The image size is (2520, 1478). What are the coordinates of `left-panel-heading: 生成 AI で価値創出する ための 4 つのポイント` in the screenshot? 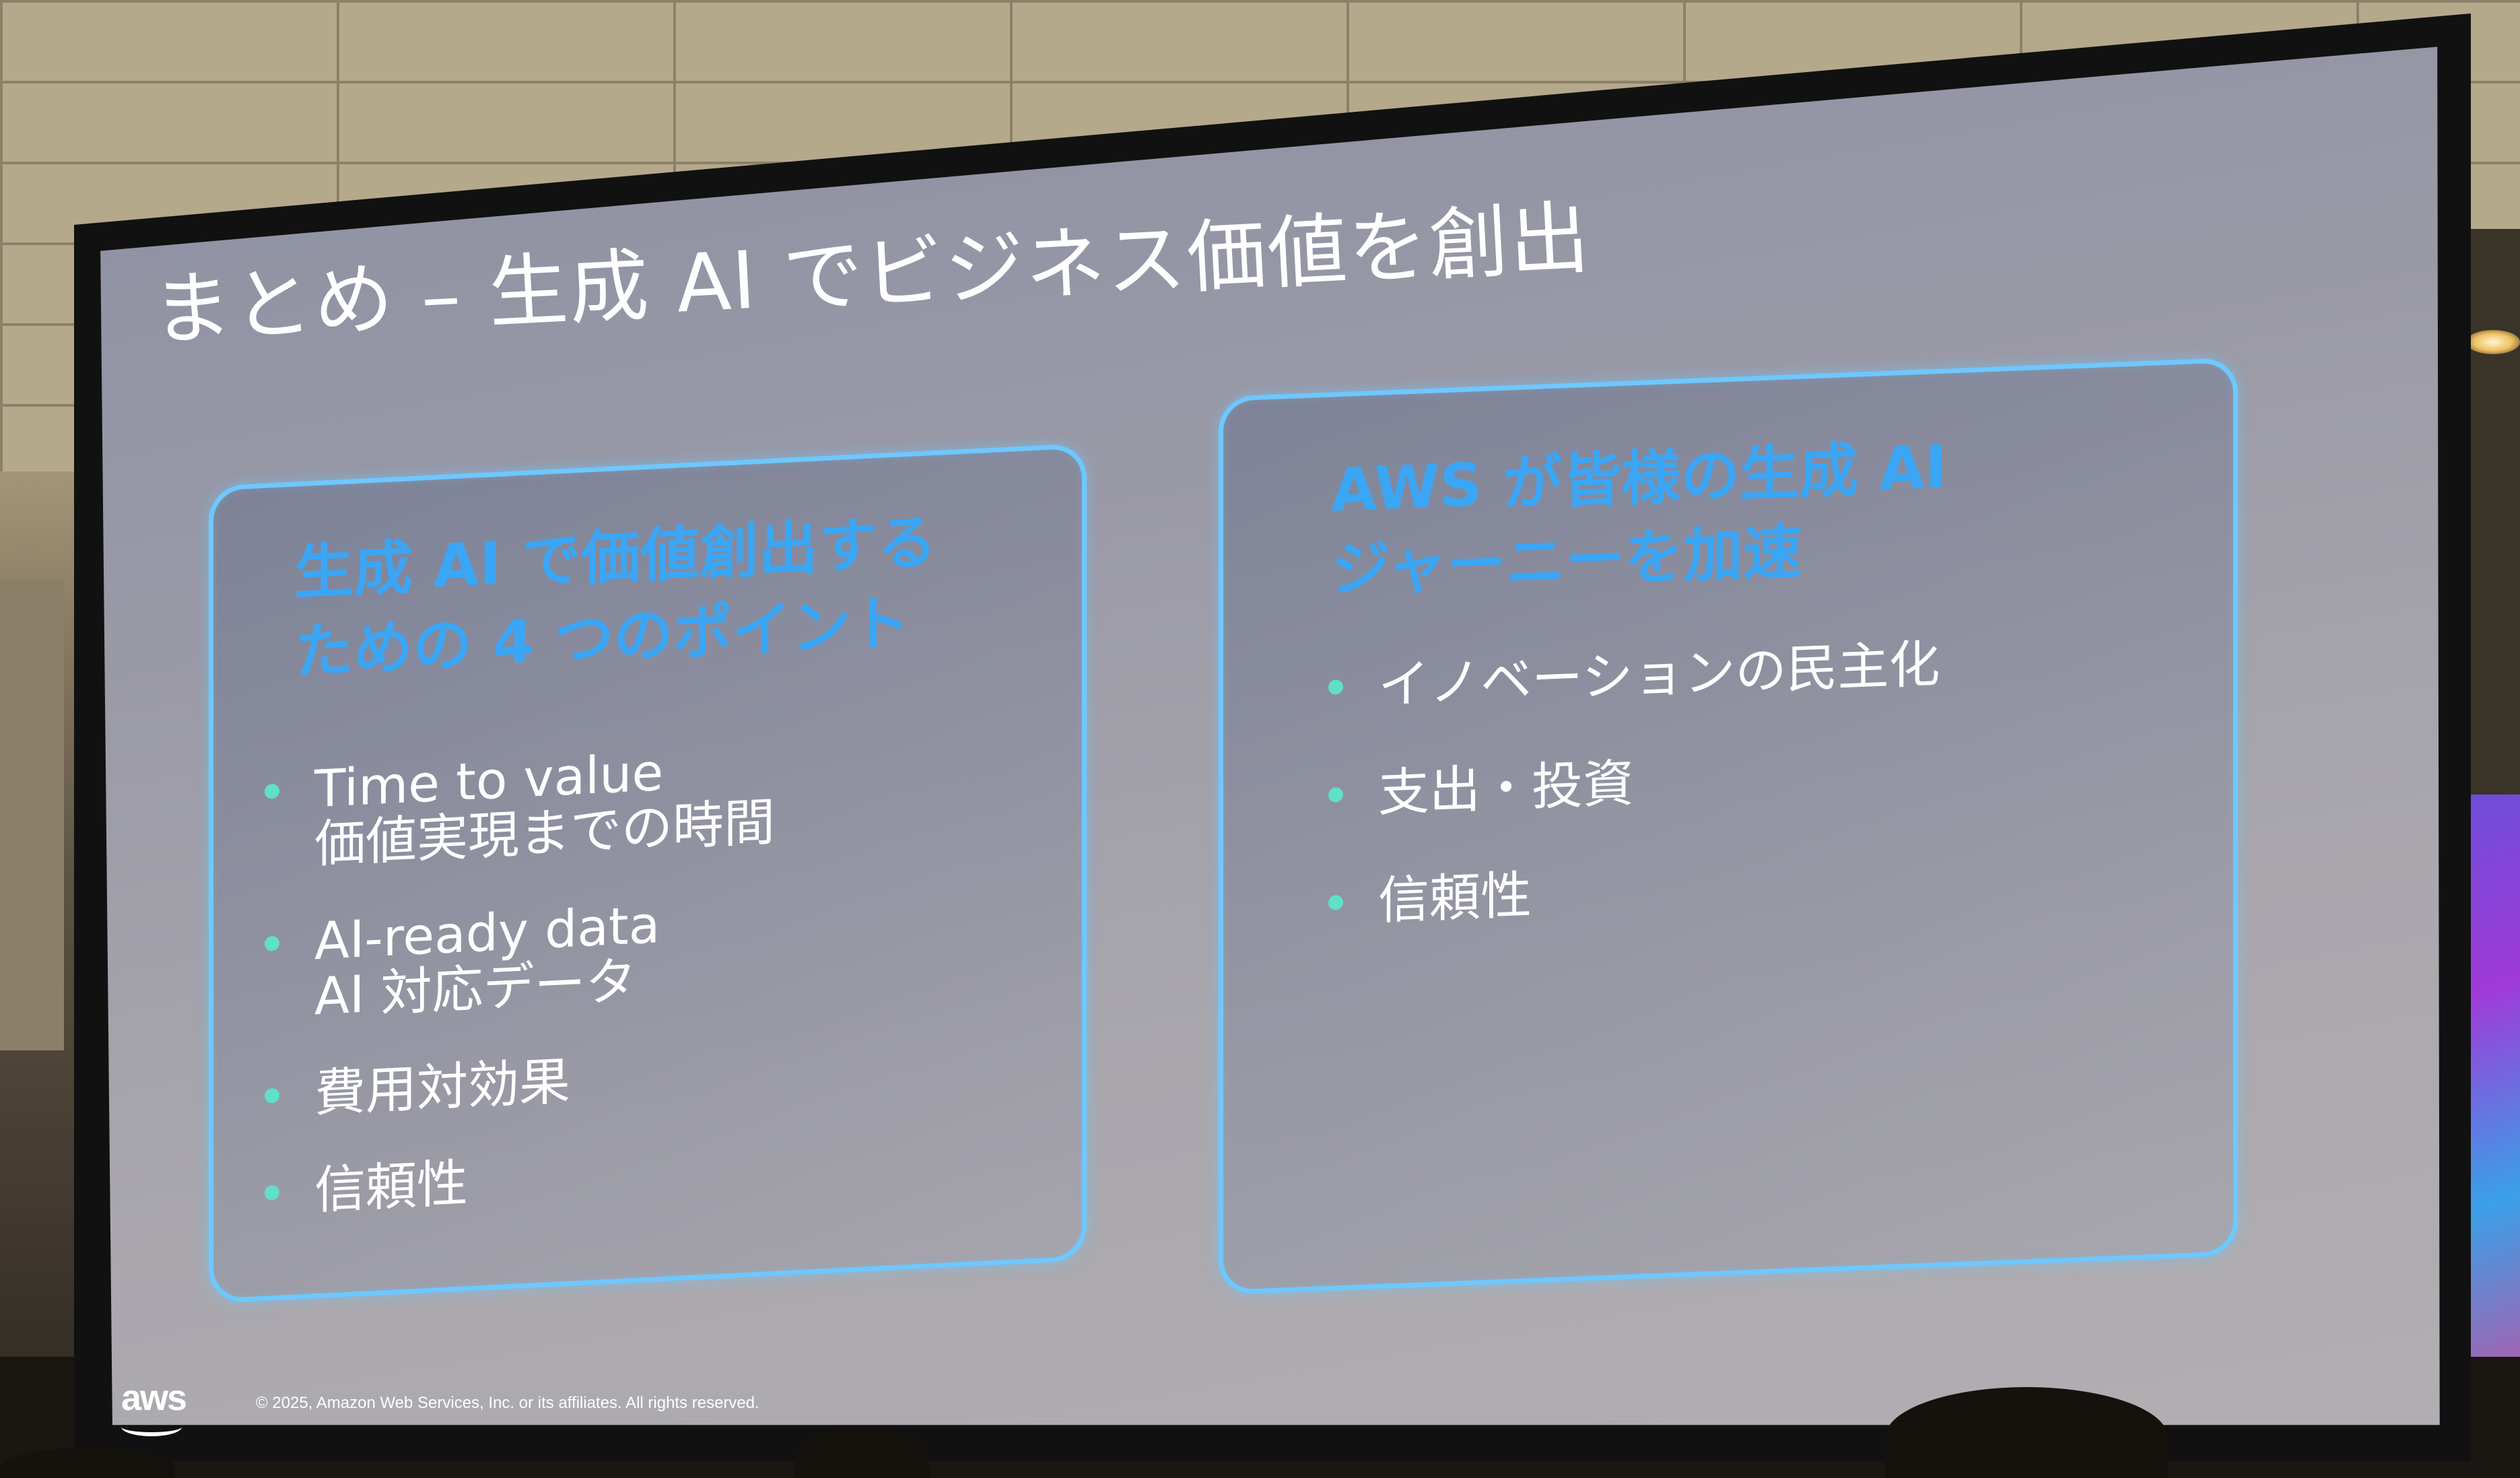 It's located at (616, 597).